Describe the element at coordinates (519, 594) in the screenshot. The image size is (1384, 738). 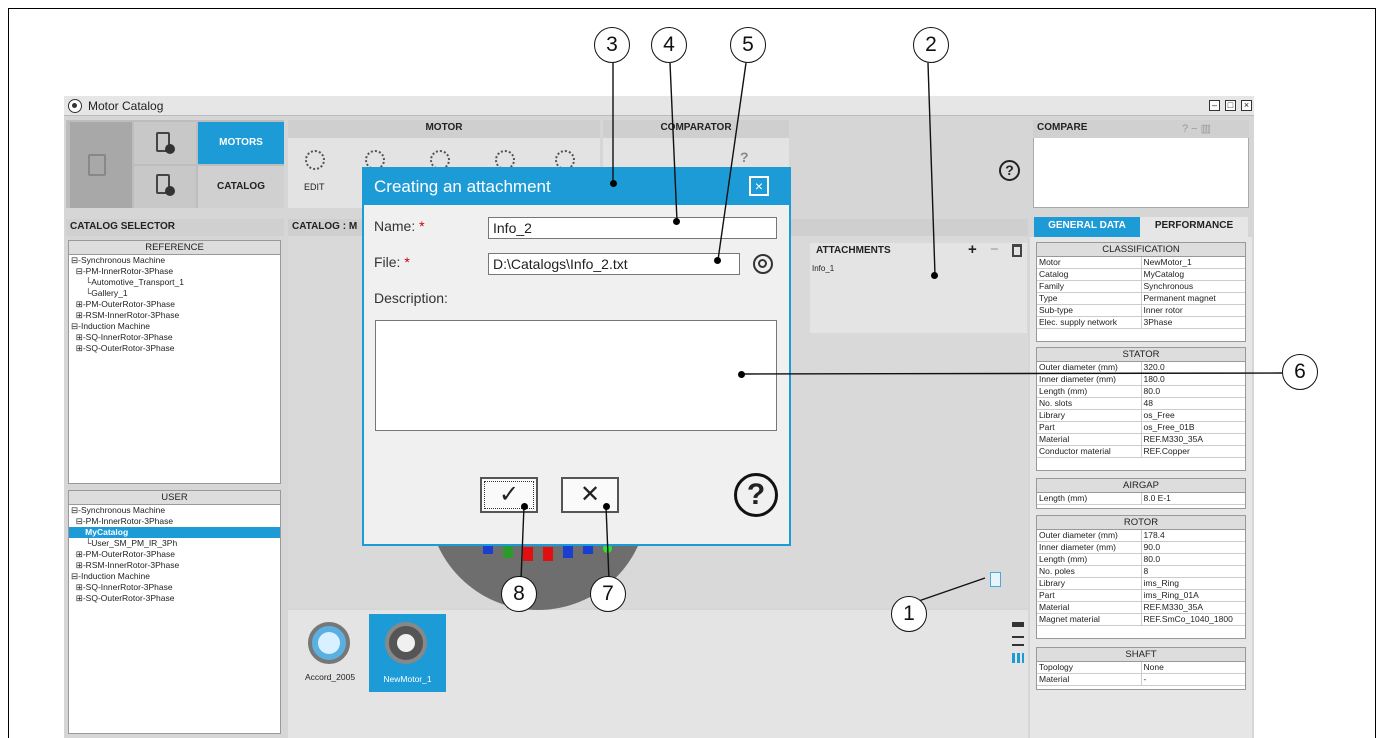
I see `callout-8: 8` at that location.